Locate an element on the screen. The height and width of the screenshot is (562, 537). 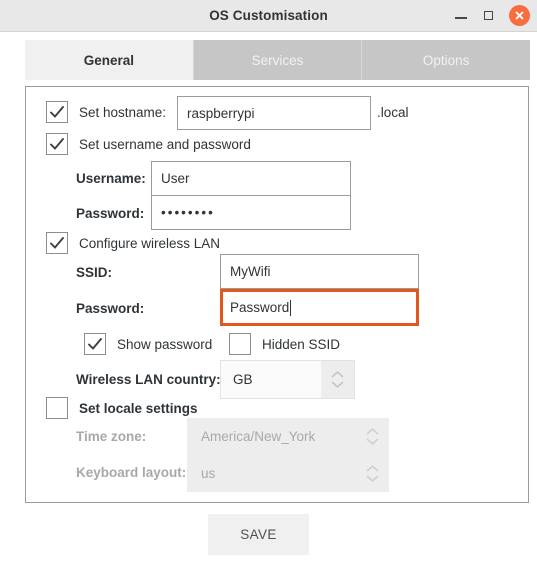
window-title: OS Customisation is located at coordinates (268, 15).